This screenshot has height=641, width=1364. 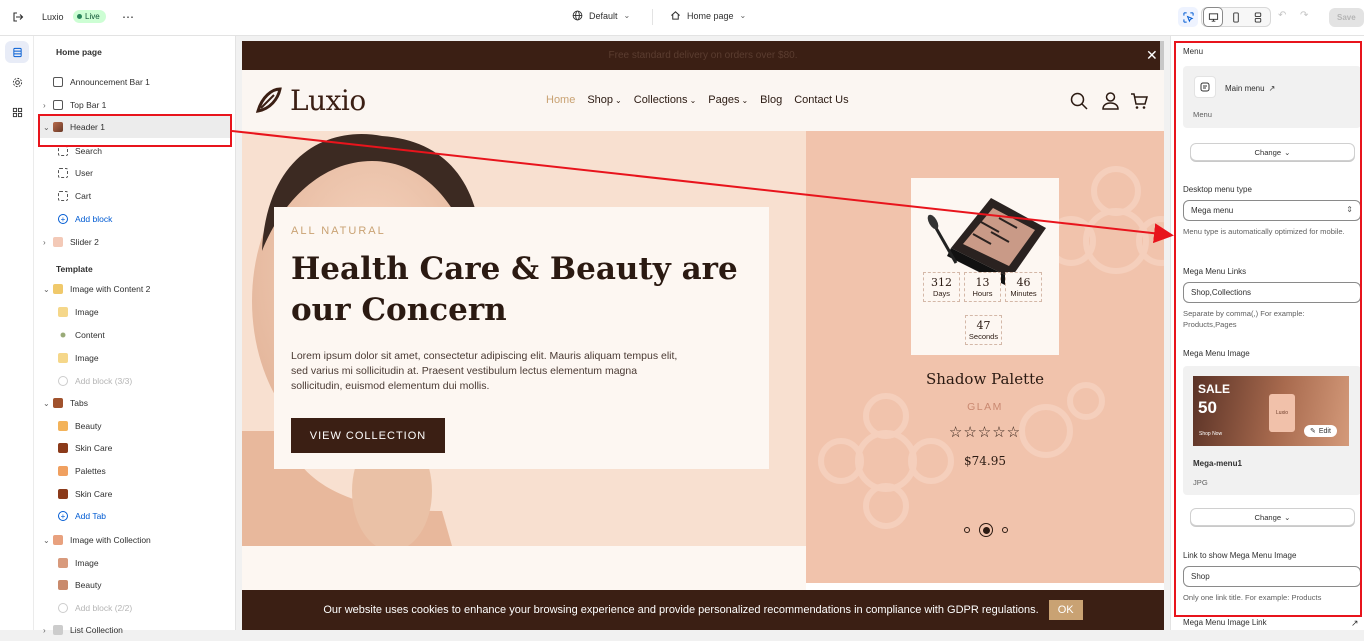 What do you see at coordinates (985, 432) in the screenshot?
I see `rating-stars: ☆☆☆☆☆` at bounding box center [985, 432].